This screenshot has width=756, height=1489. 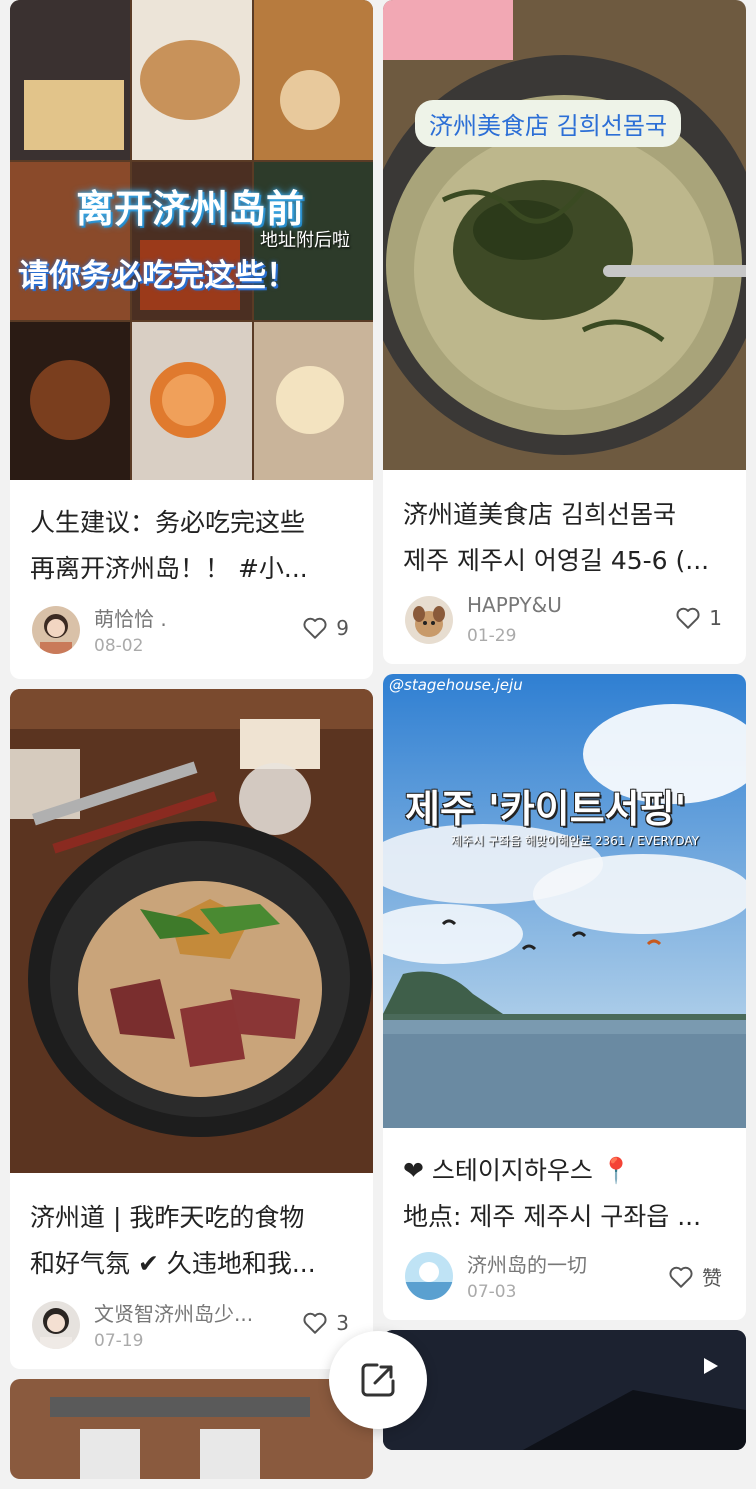 I want to click on like-button: 3, so click(x=325, y=1323).